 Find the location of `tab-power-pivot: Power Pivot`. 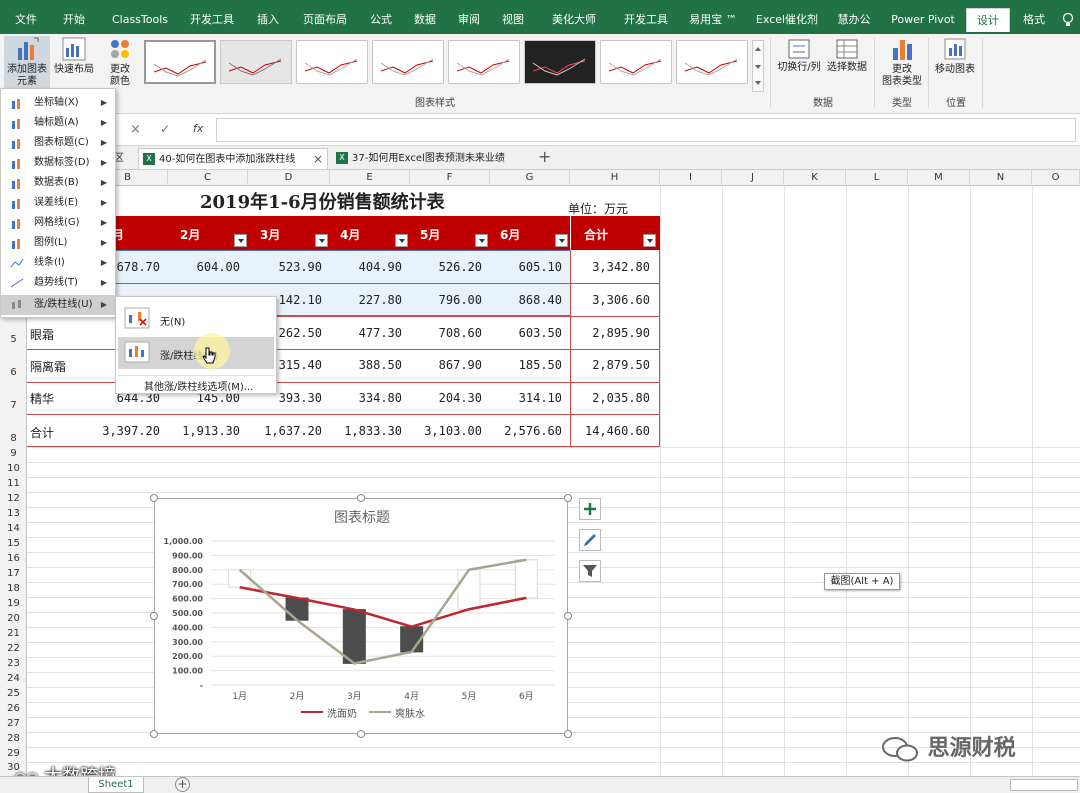

tab-power-pivot: Power Pivot is located at coordinates (923, 20).